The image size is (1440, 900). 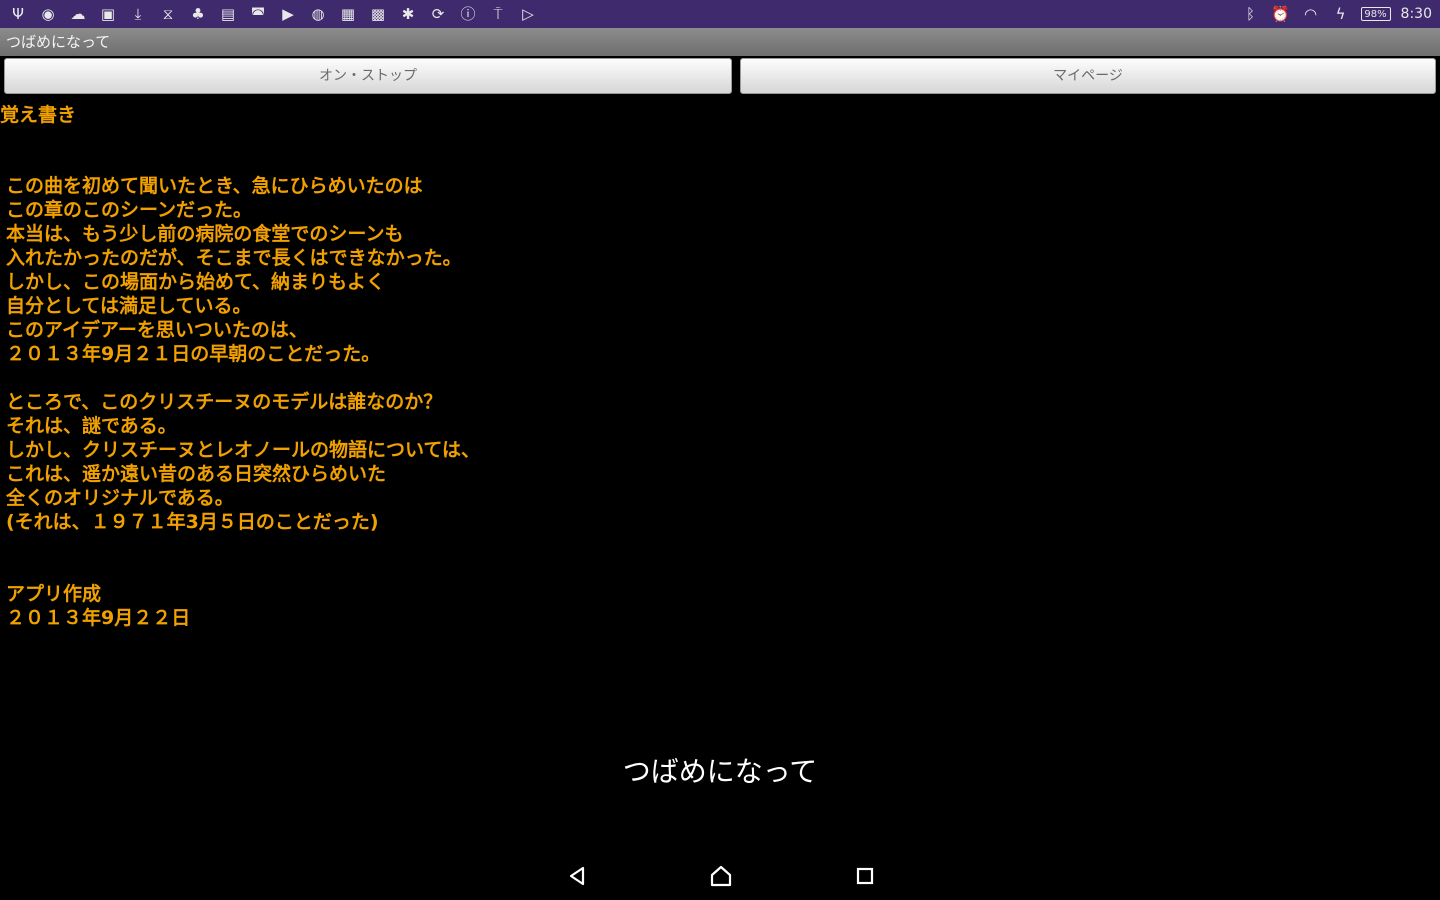 What do you see at coordinates (468, 14) in the screenshot?
I see `info-icon: ⓘ` at bounding box center [468, 14].